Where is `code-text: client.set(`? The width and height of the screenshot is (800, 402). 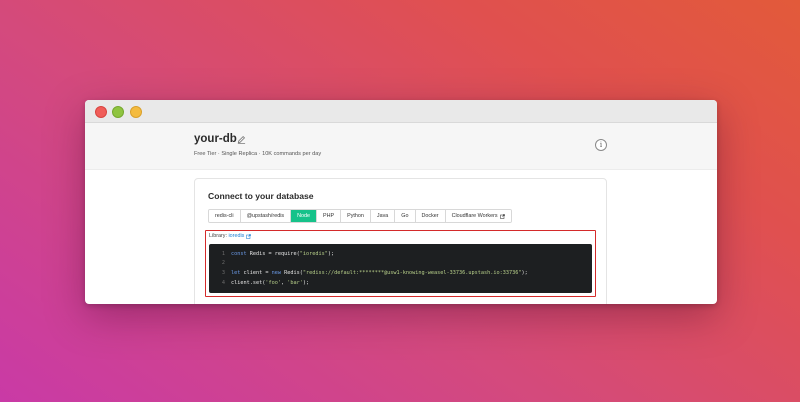
code-text: client.set( is located at coordinates (248, 282).